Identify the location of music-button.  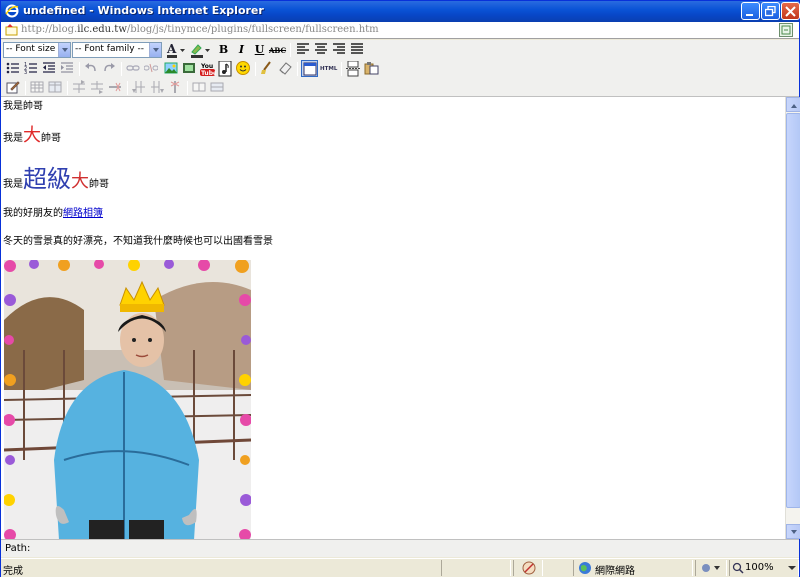
(225, 68).